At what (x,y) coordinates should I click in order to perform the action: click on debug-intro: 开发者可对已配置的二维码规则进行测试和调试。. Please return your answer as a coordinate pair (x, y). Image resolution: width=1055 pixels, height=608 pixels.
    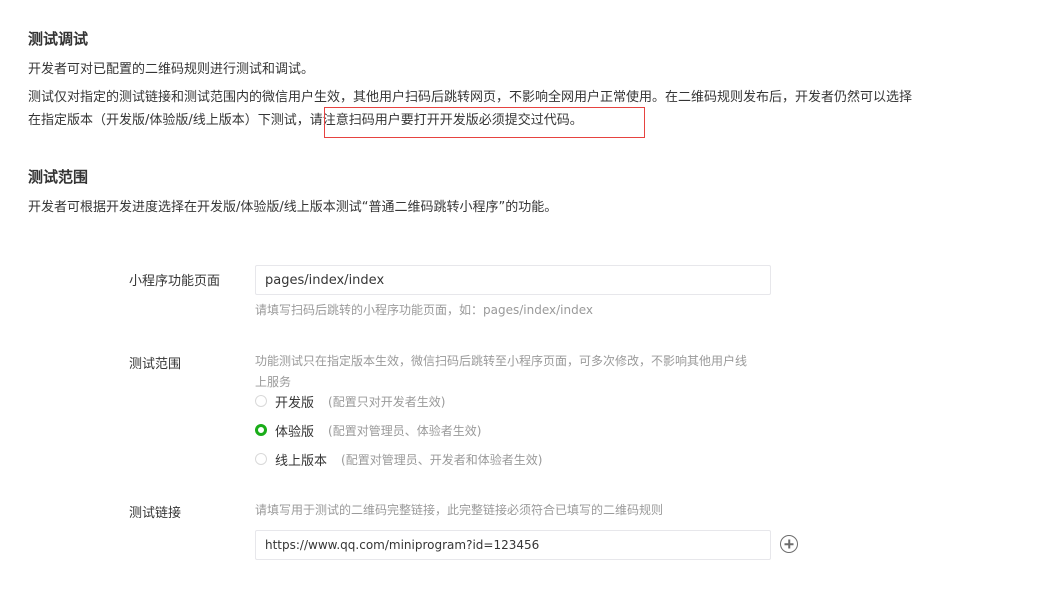
    Looking at the image, I should click on (171, 69).